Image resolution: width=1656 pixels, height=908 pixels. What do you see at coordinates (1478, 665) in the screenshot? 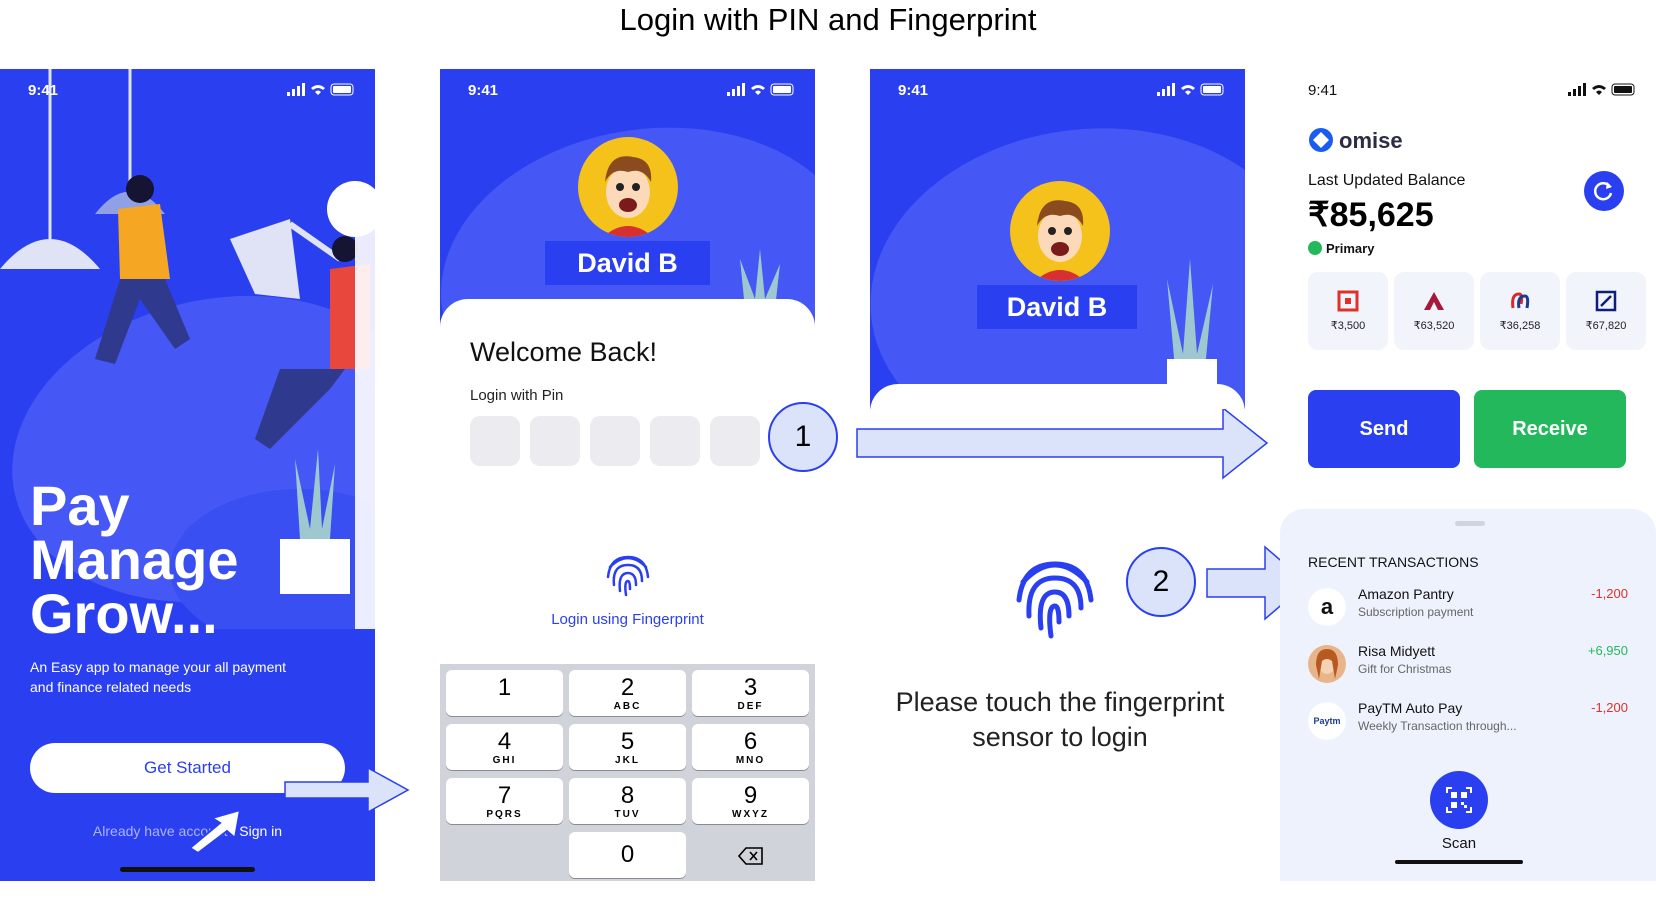
I see `transaction-row: Risa Midyett Gift for Christmas +6,950` at bounding box center [1478, 665].